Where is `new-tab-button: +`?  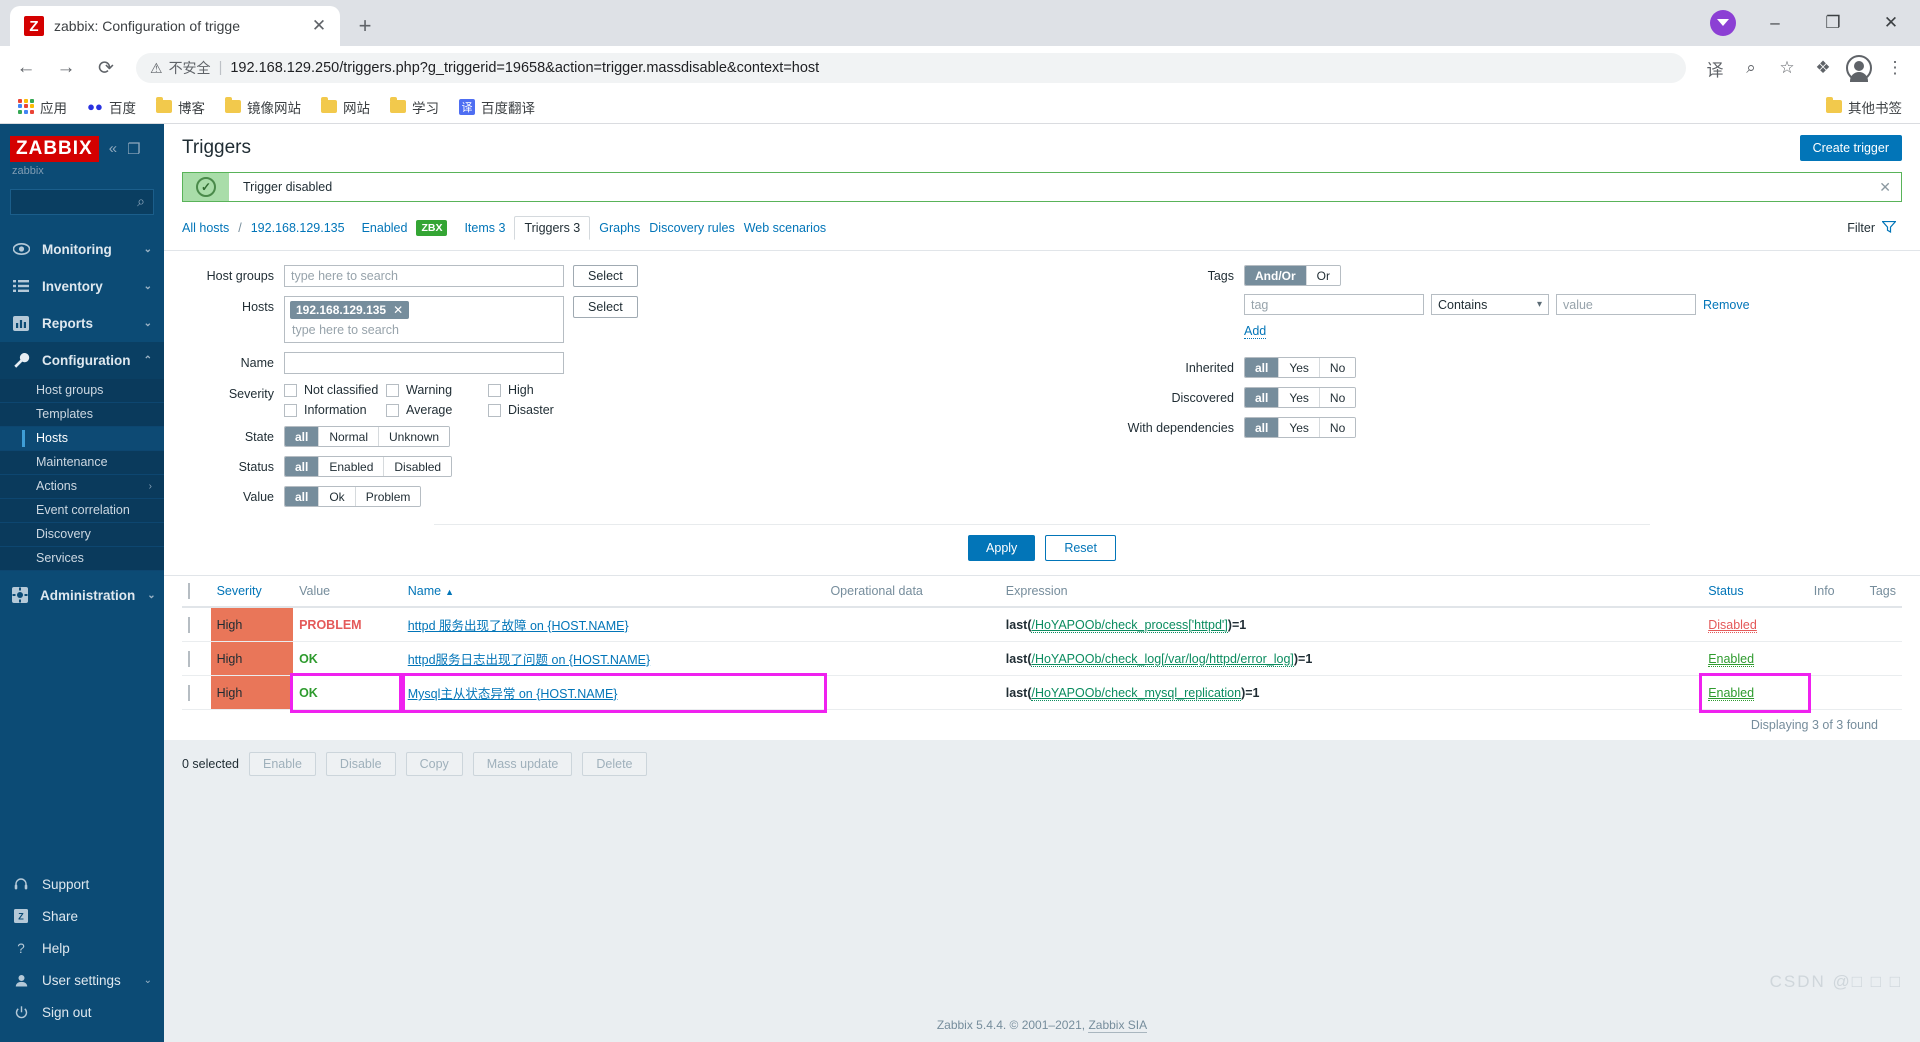
new-tab-button: + is located at coordinates (365, 26).